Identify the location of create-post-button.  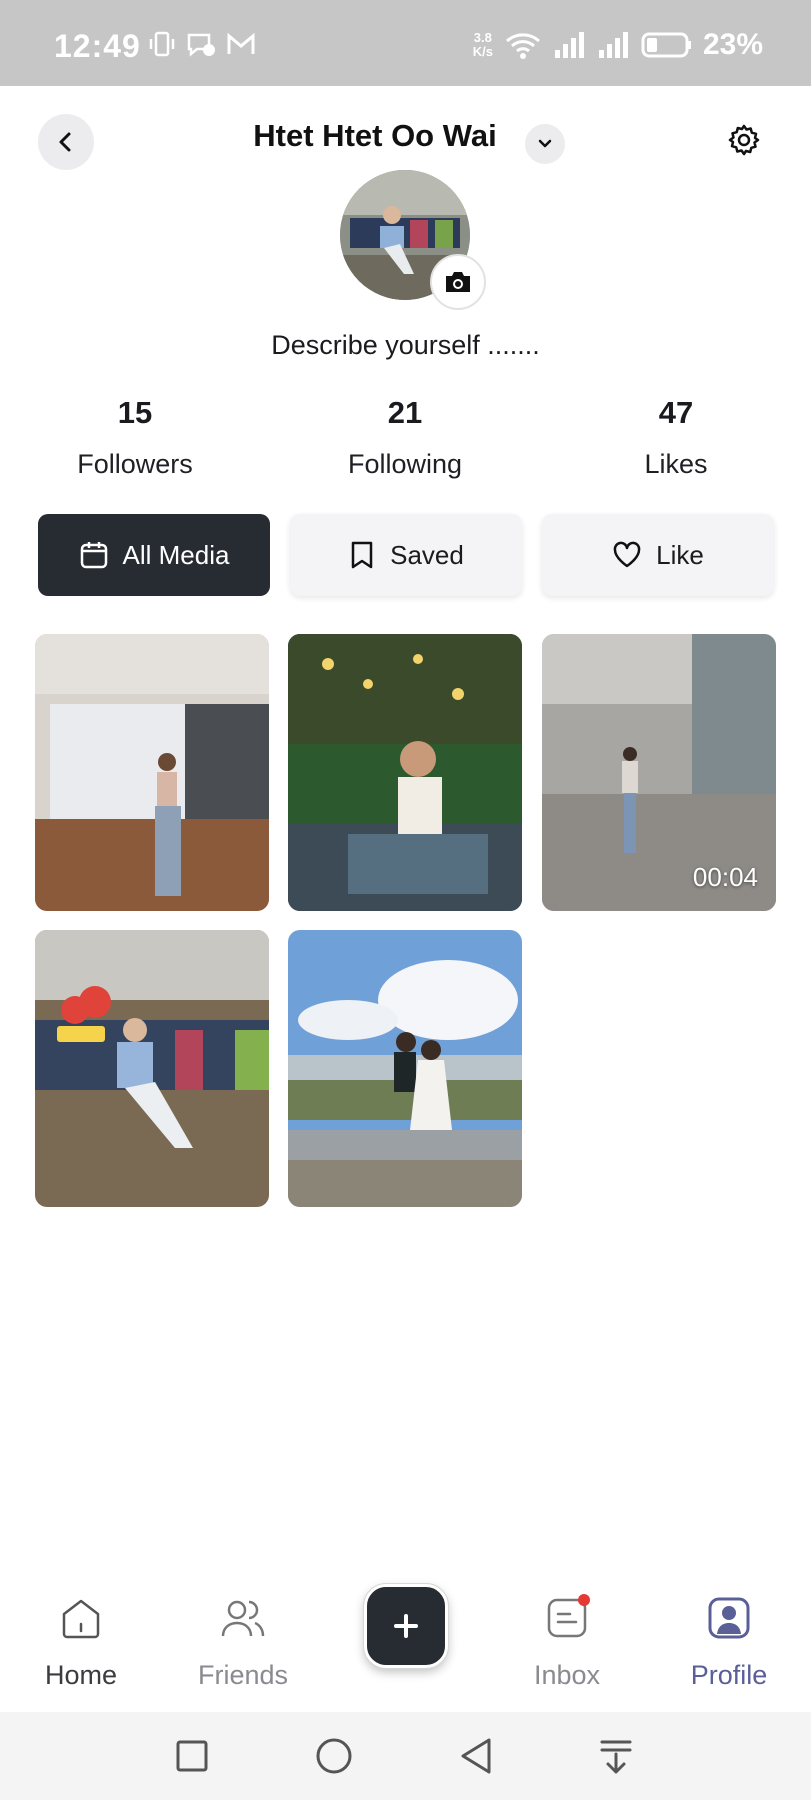
(406, 1626).